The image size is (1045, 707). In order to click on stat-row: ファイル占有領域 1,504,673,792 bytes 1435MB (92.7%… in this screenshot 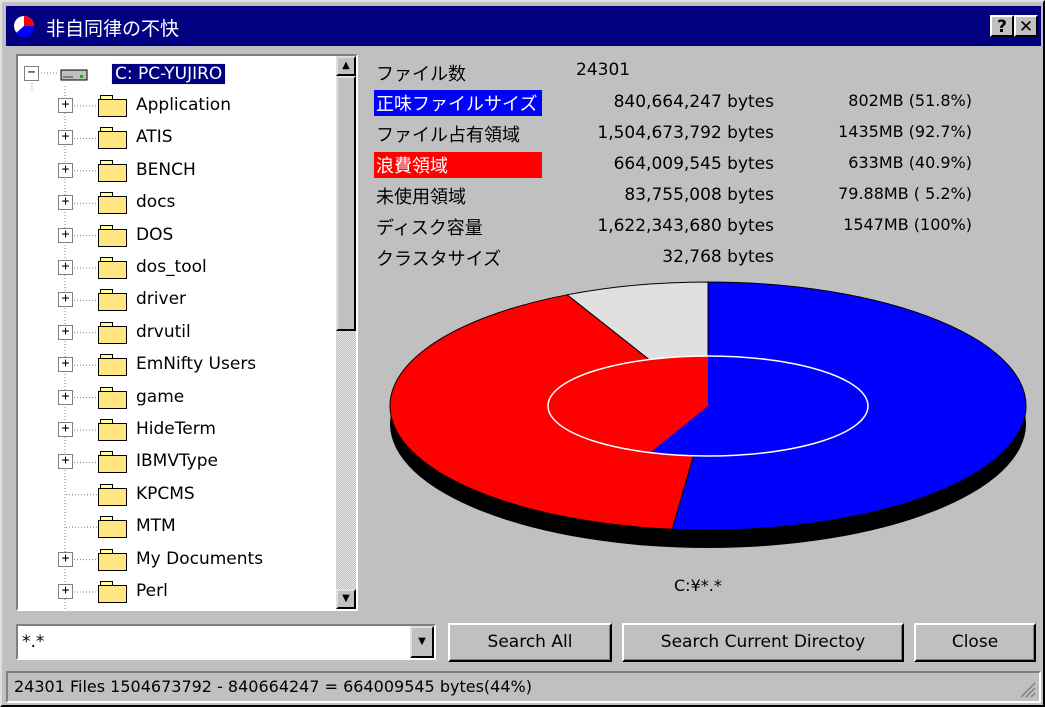, I will do `click(704, 134)`.